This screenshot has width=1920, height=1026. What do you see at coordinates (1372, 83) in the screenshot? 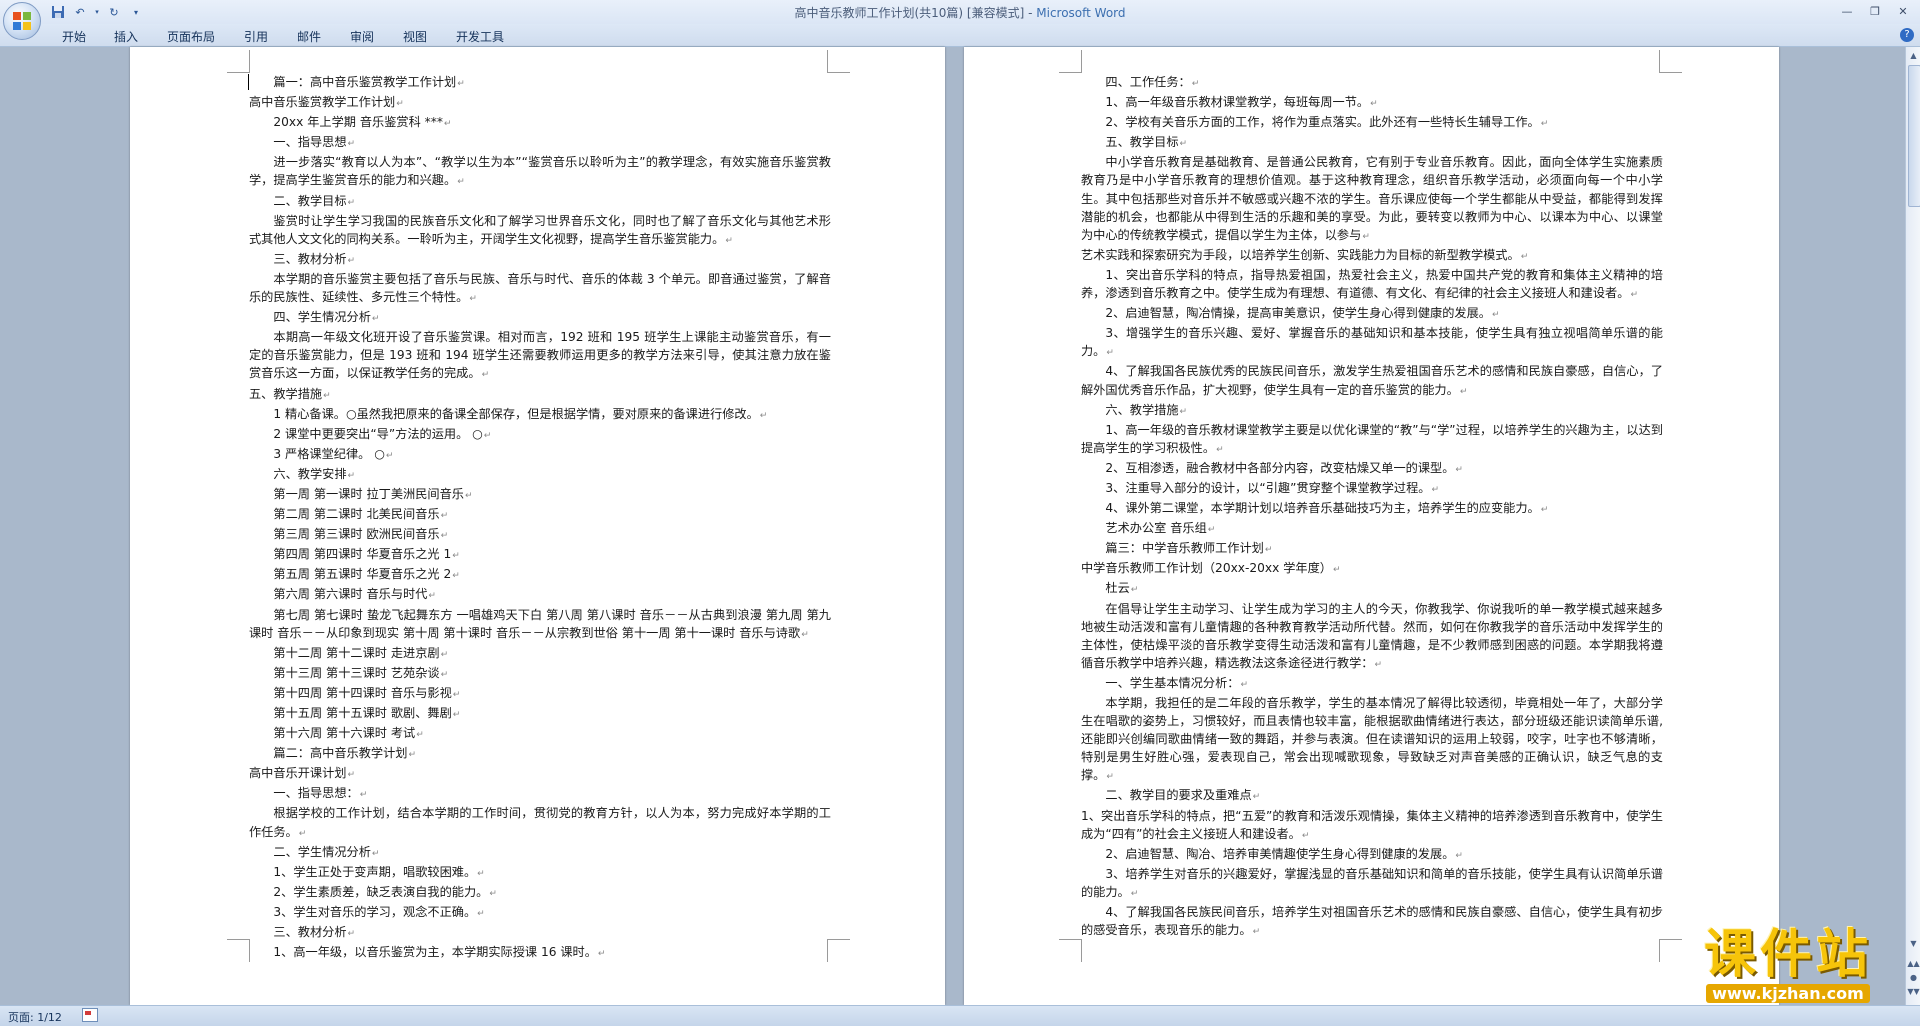
I see `paragraph: 四、工作任务：` at bounding box center [1372, 83].